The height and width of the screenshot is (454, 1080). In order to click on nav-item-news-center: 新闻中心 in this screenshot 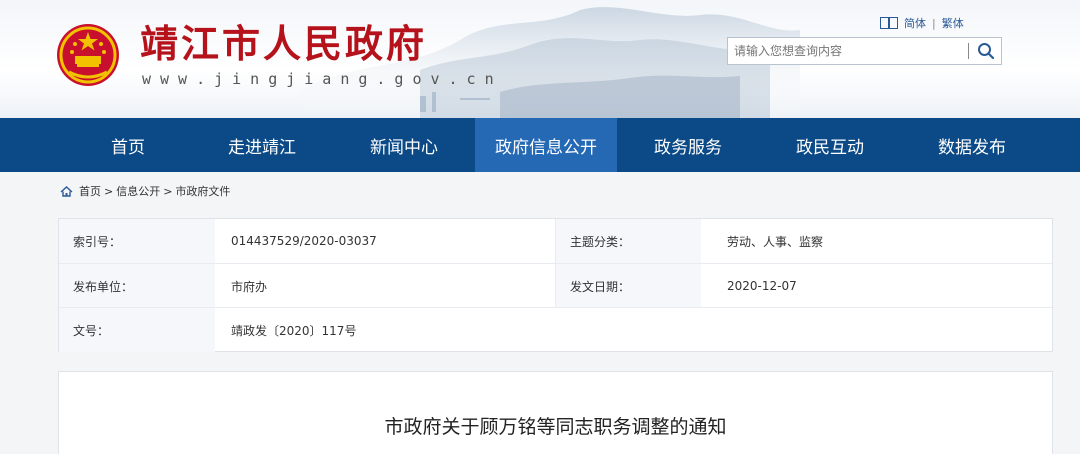, I will do `click(404, 145)`.